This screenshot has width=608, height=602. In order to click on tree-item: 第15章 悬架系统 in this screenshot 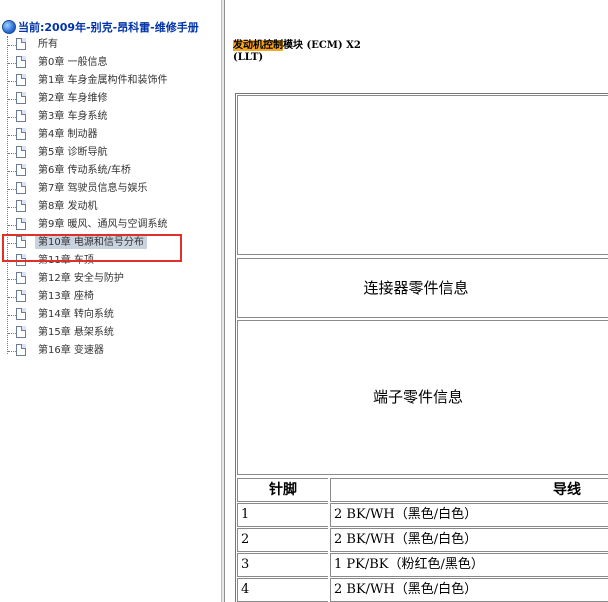, I will do `click(110, 333)`.